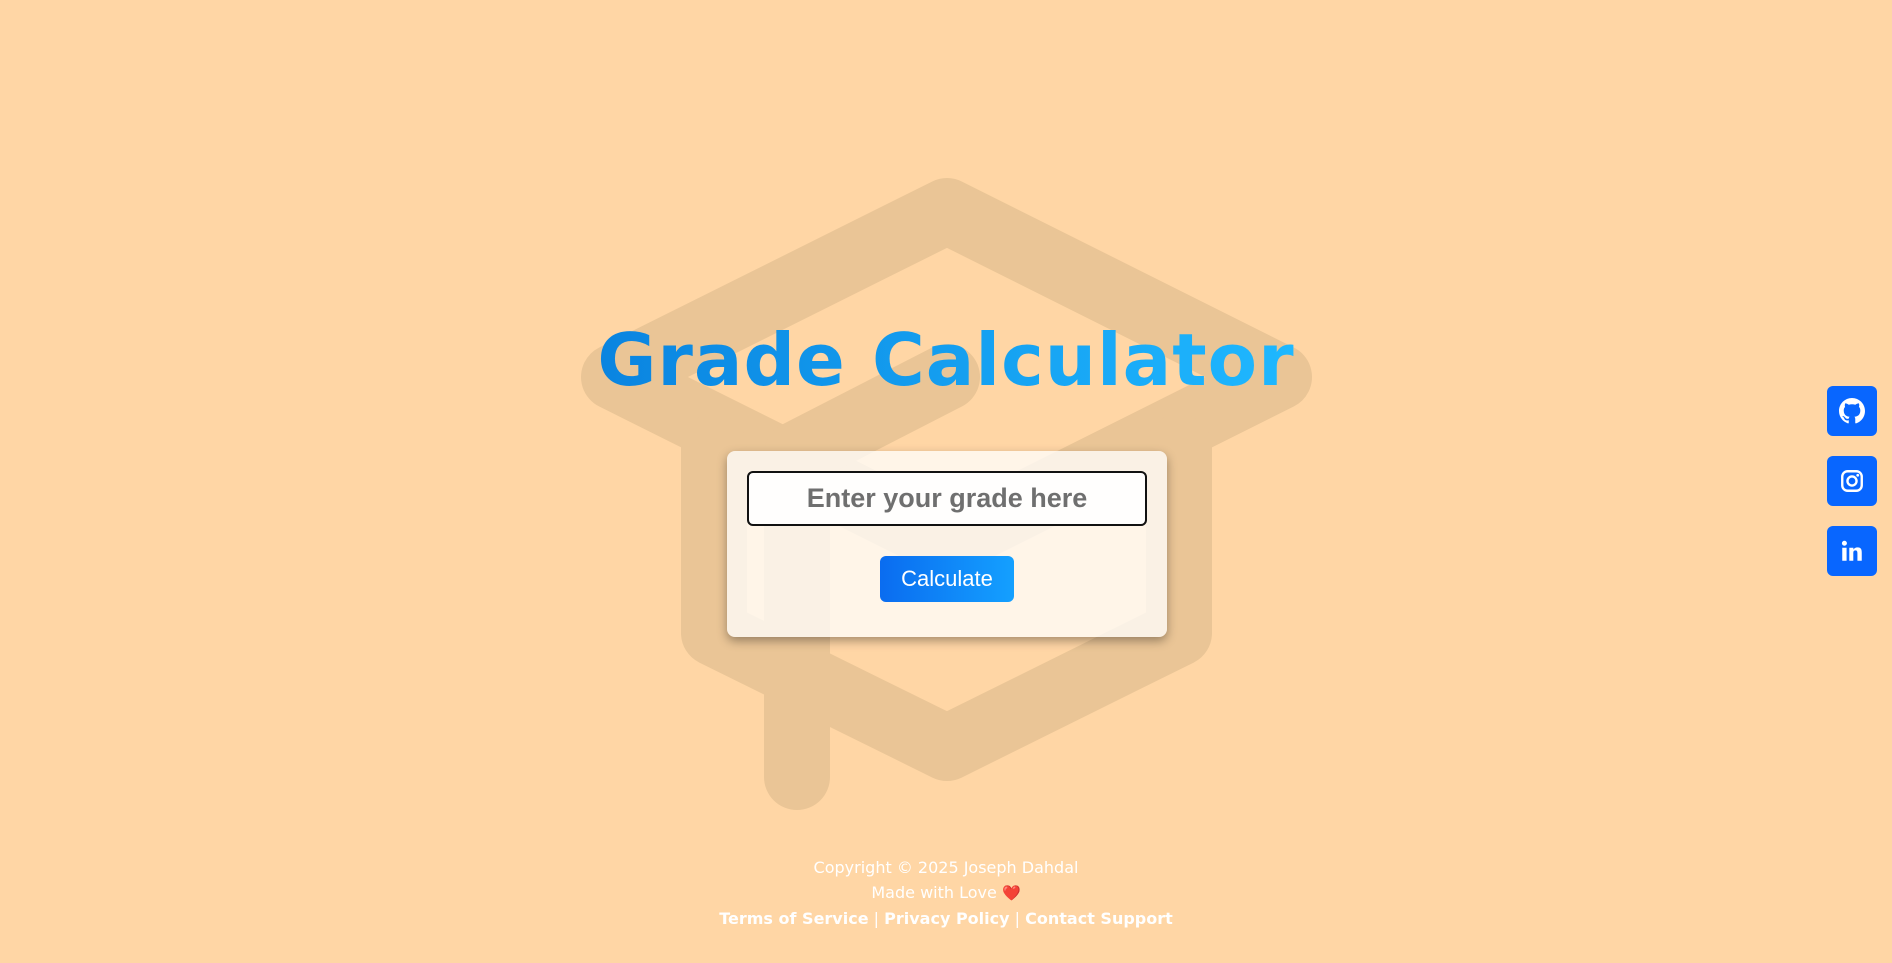  I want to click on made-with-love: Made with Love ❤️, so click(946, 893).